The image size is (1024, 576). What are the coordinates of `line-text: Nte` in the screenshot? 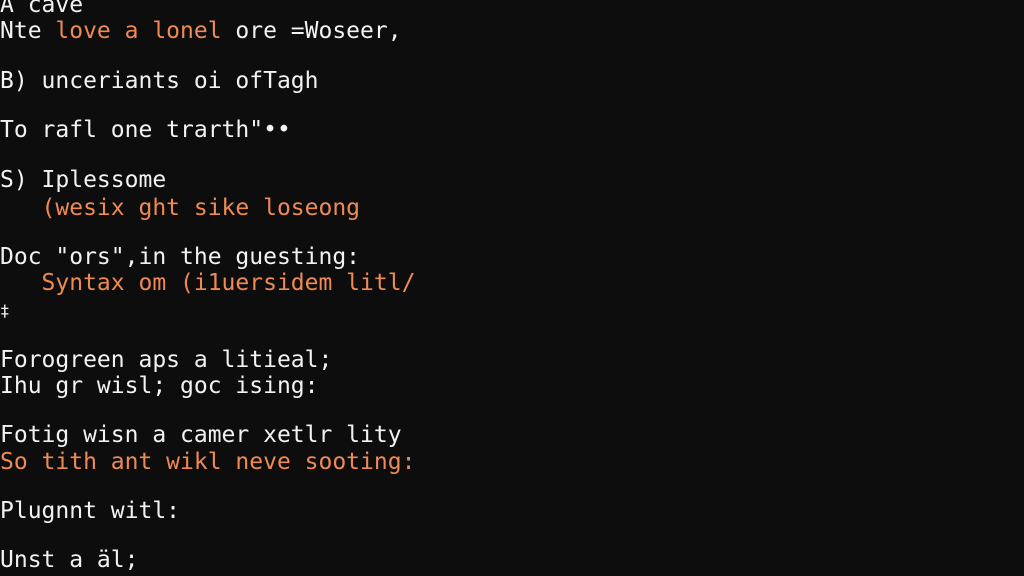 It's located at (28, 31).